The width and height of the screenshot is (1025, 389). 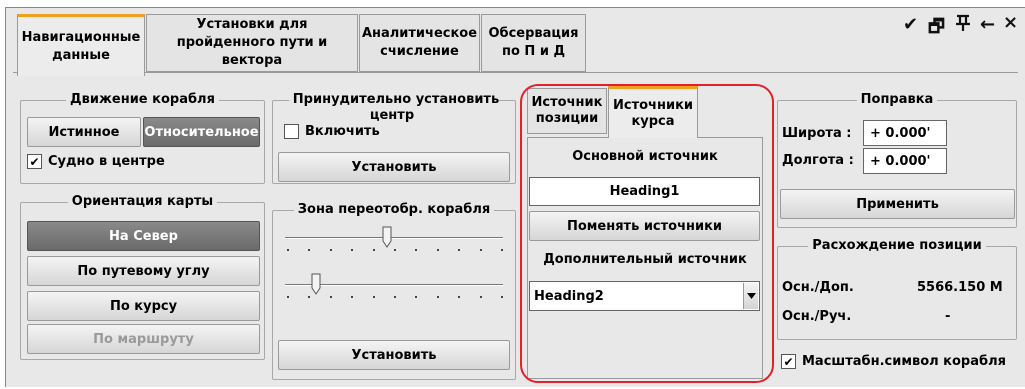 What do you see at coordinates (817, 133) in the screenshot?
I see `latitude-label: Широта :` at bounding box center [817, 133].